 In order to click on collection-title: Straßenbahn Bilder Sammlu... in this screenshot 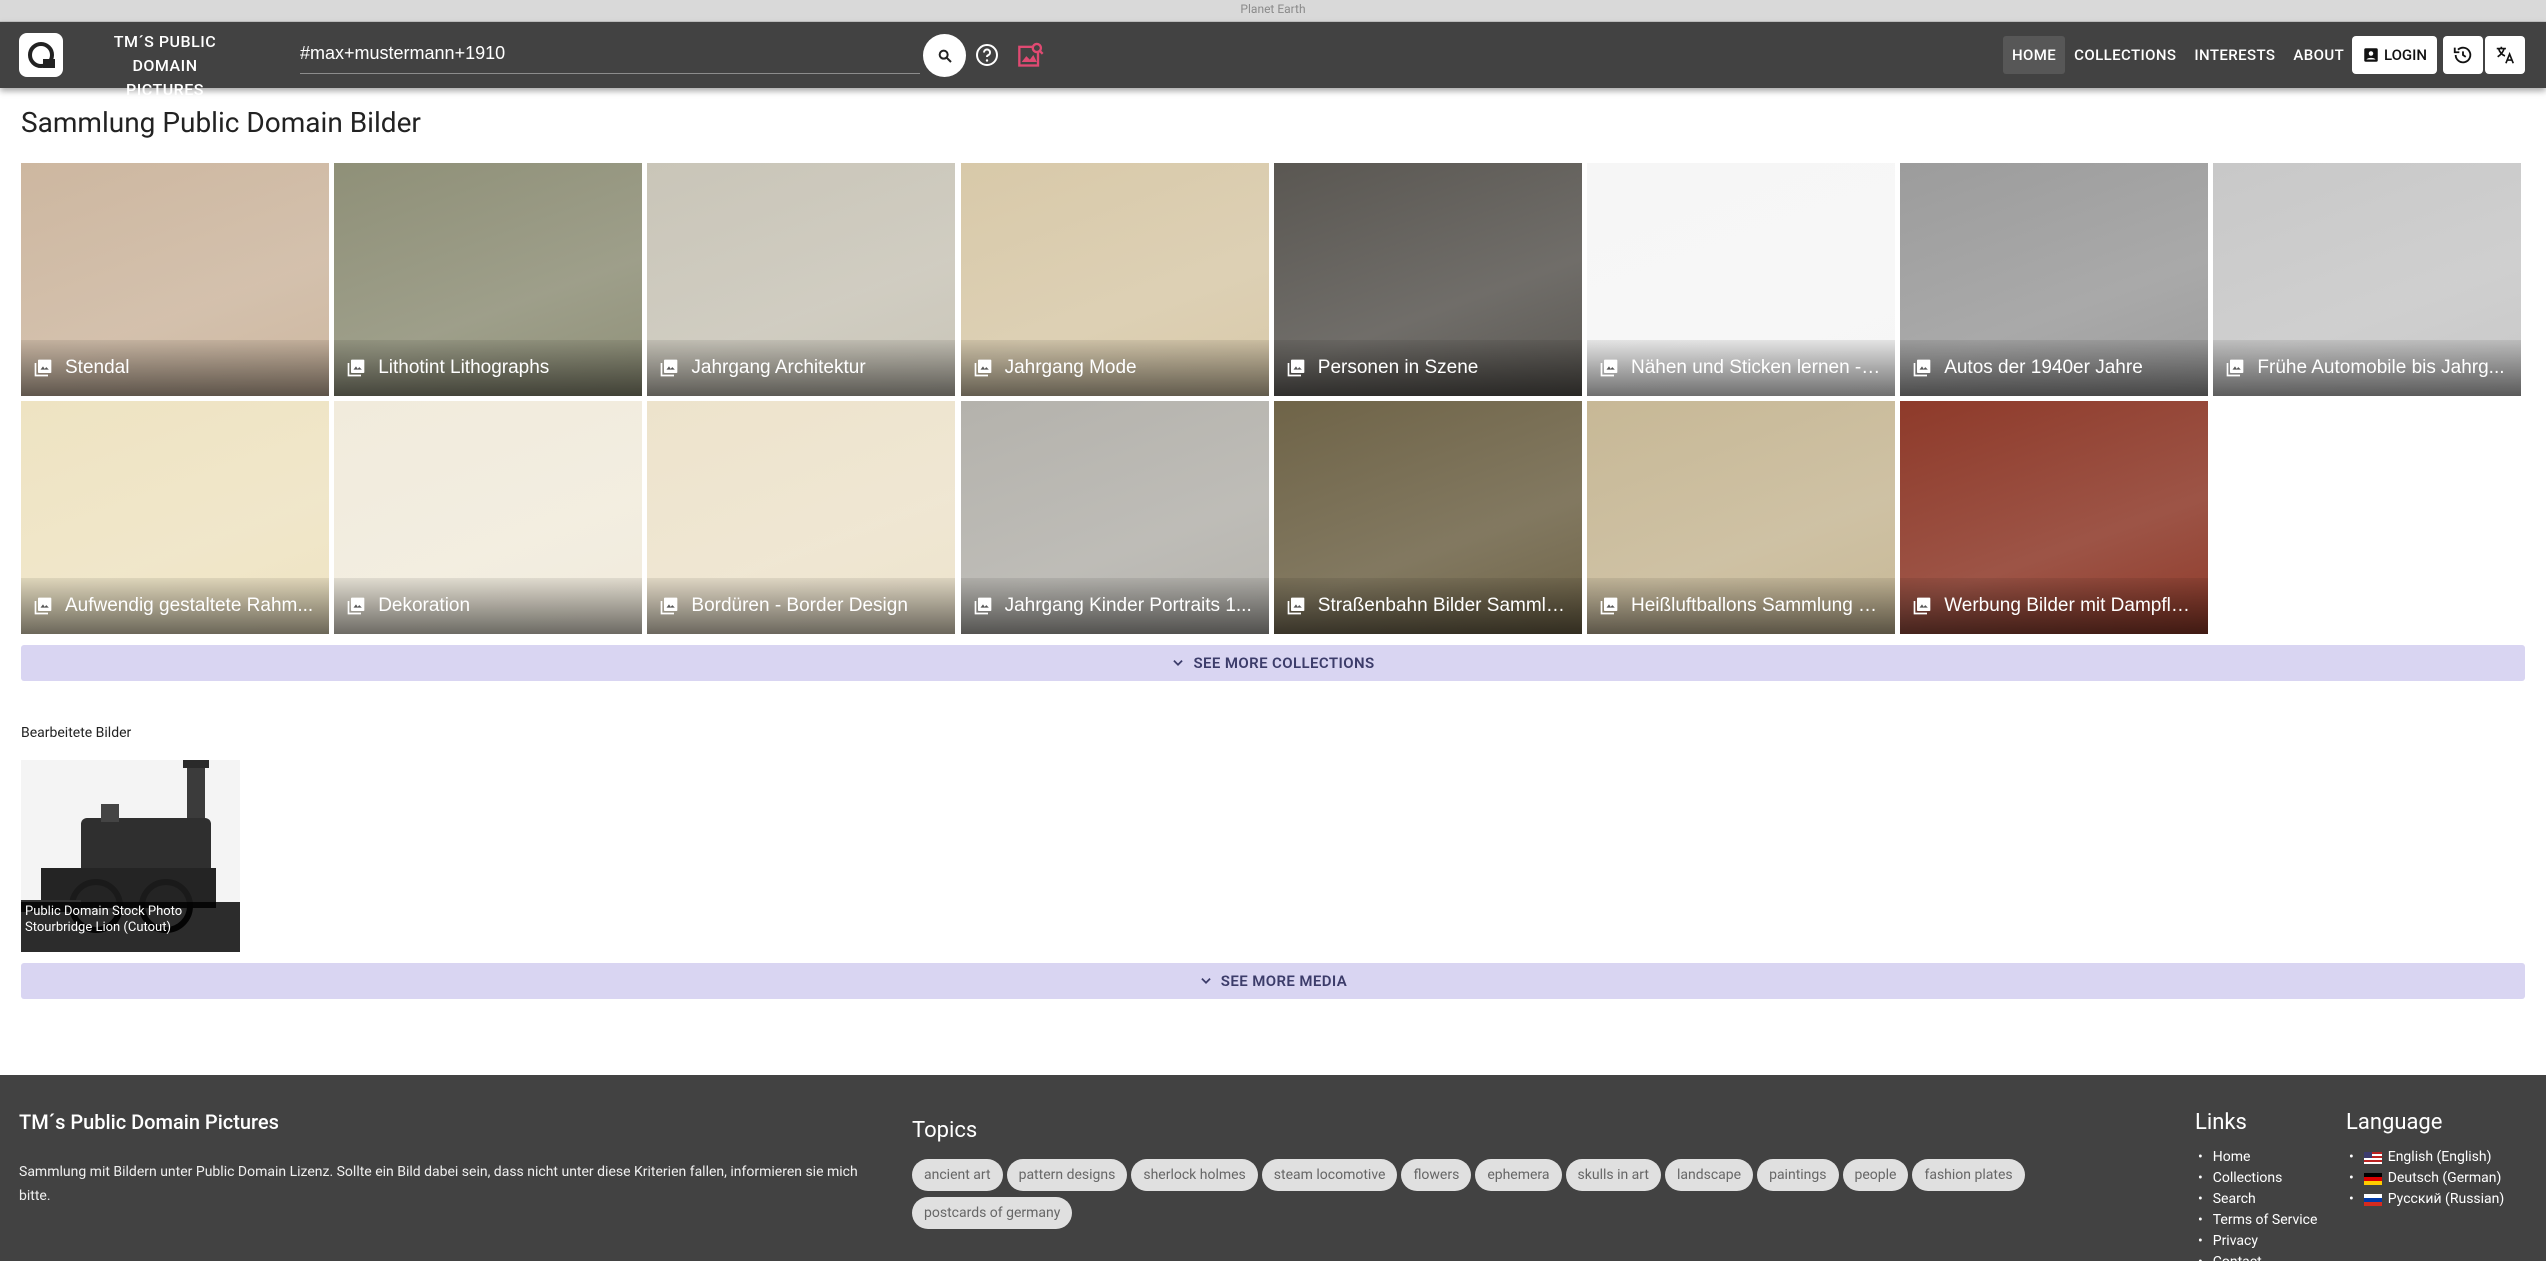, I will do `click(1443, 605)`.